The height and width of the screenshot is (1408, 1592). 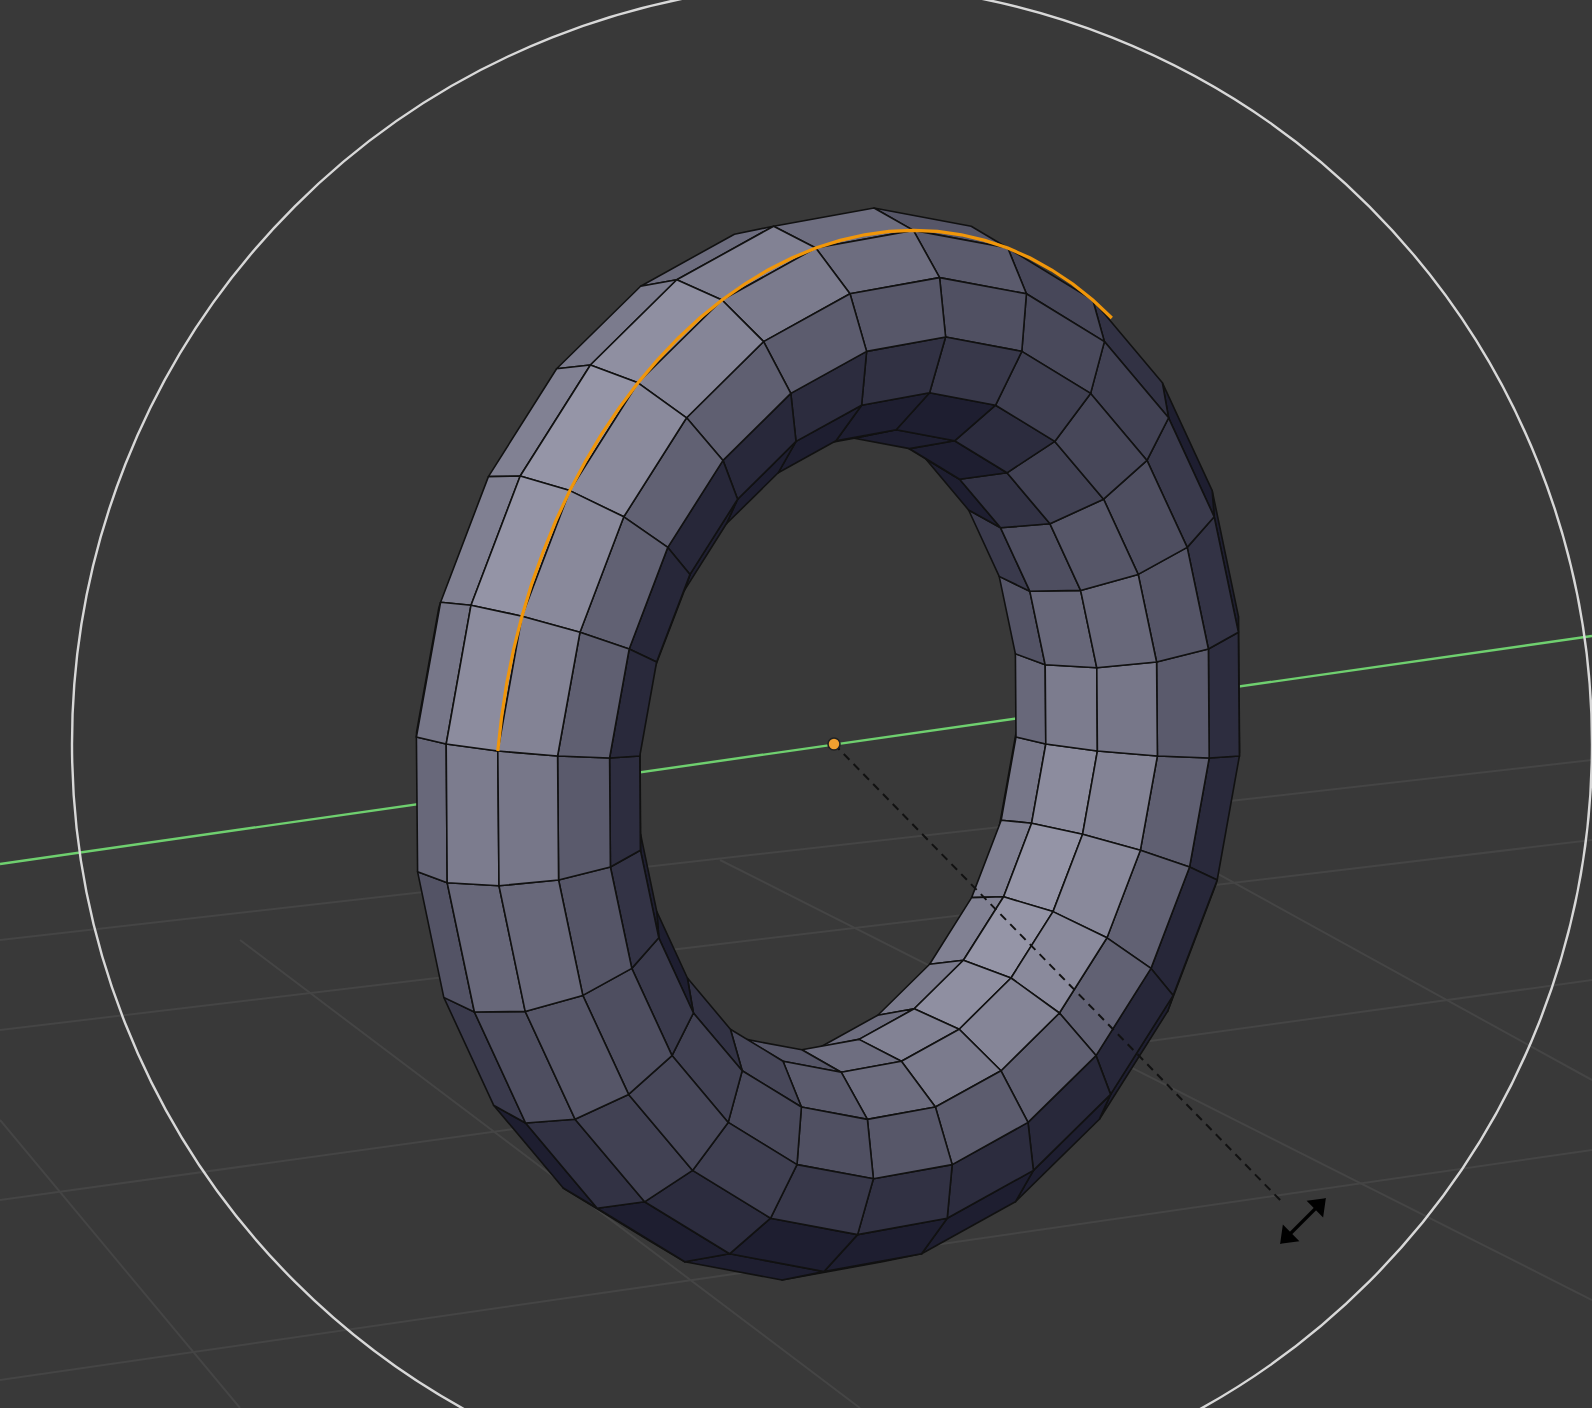 What do you see at coordinates (834, 744) in the screenshot?
I see `object-origin-dot` at bounding box center [834, 744].